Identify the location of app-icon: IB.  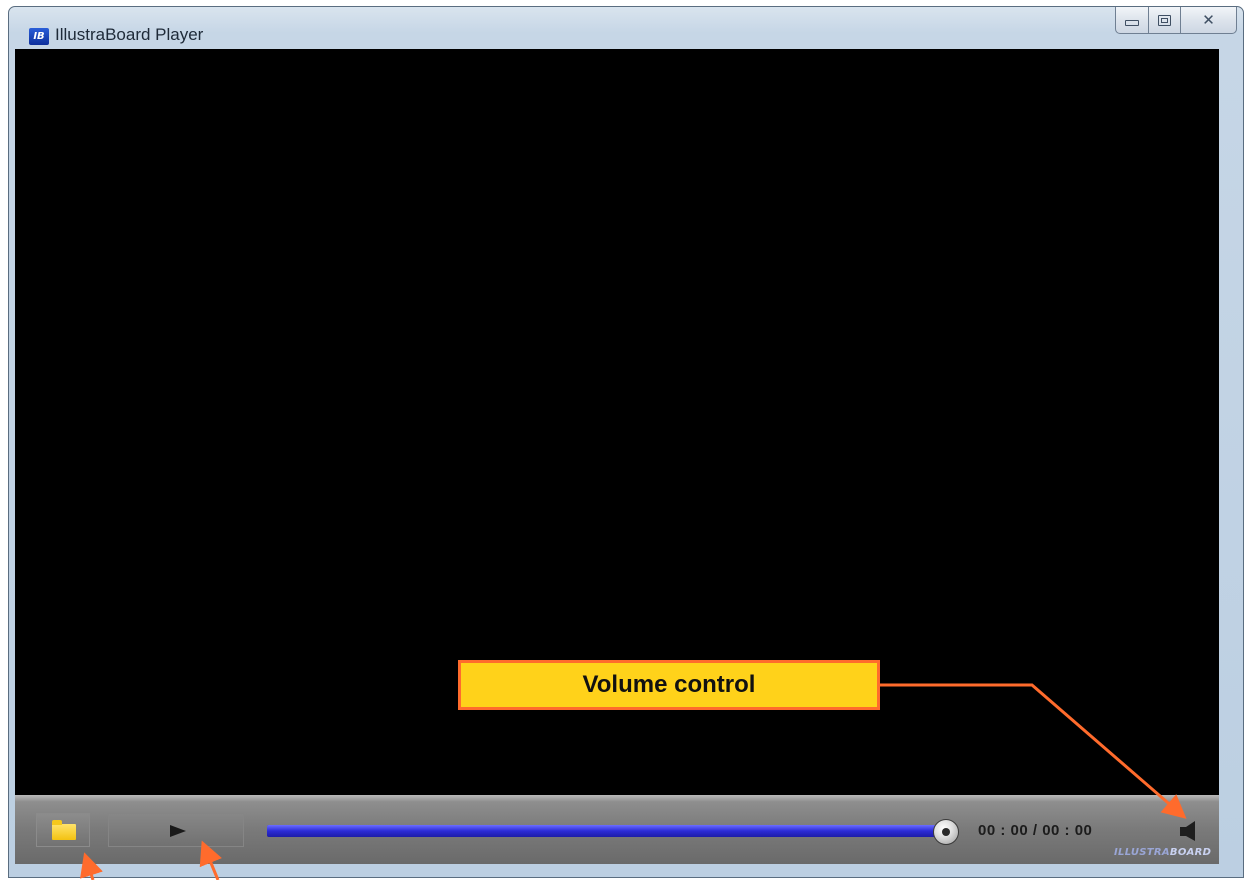
(39, 36).